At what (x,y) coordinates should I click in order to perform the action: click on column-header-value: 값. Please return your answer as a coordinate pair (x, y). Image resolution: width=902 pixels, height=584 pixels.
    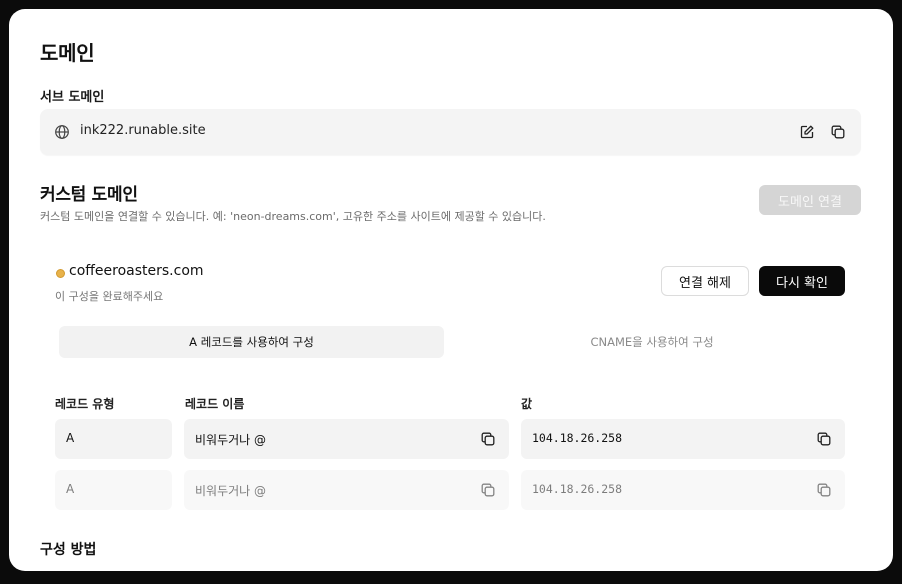
    Looking at the image, I should click on (527, 404).